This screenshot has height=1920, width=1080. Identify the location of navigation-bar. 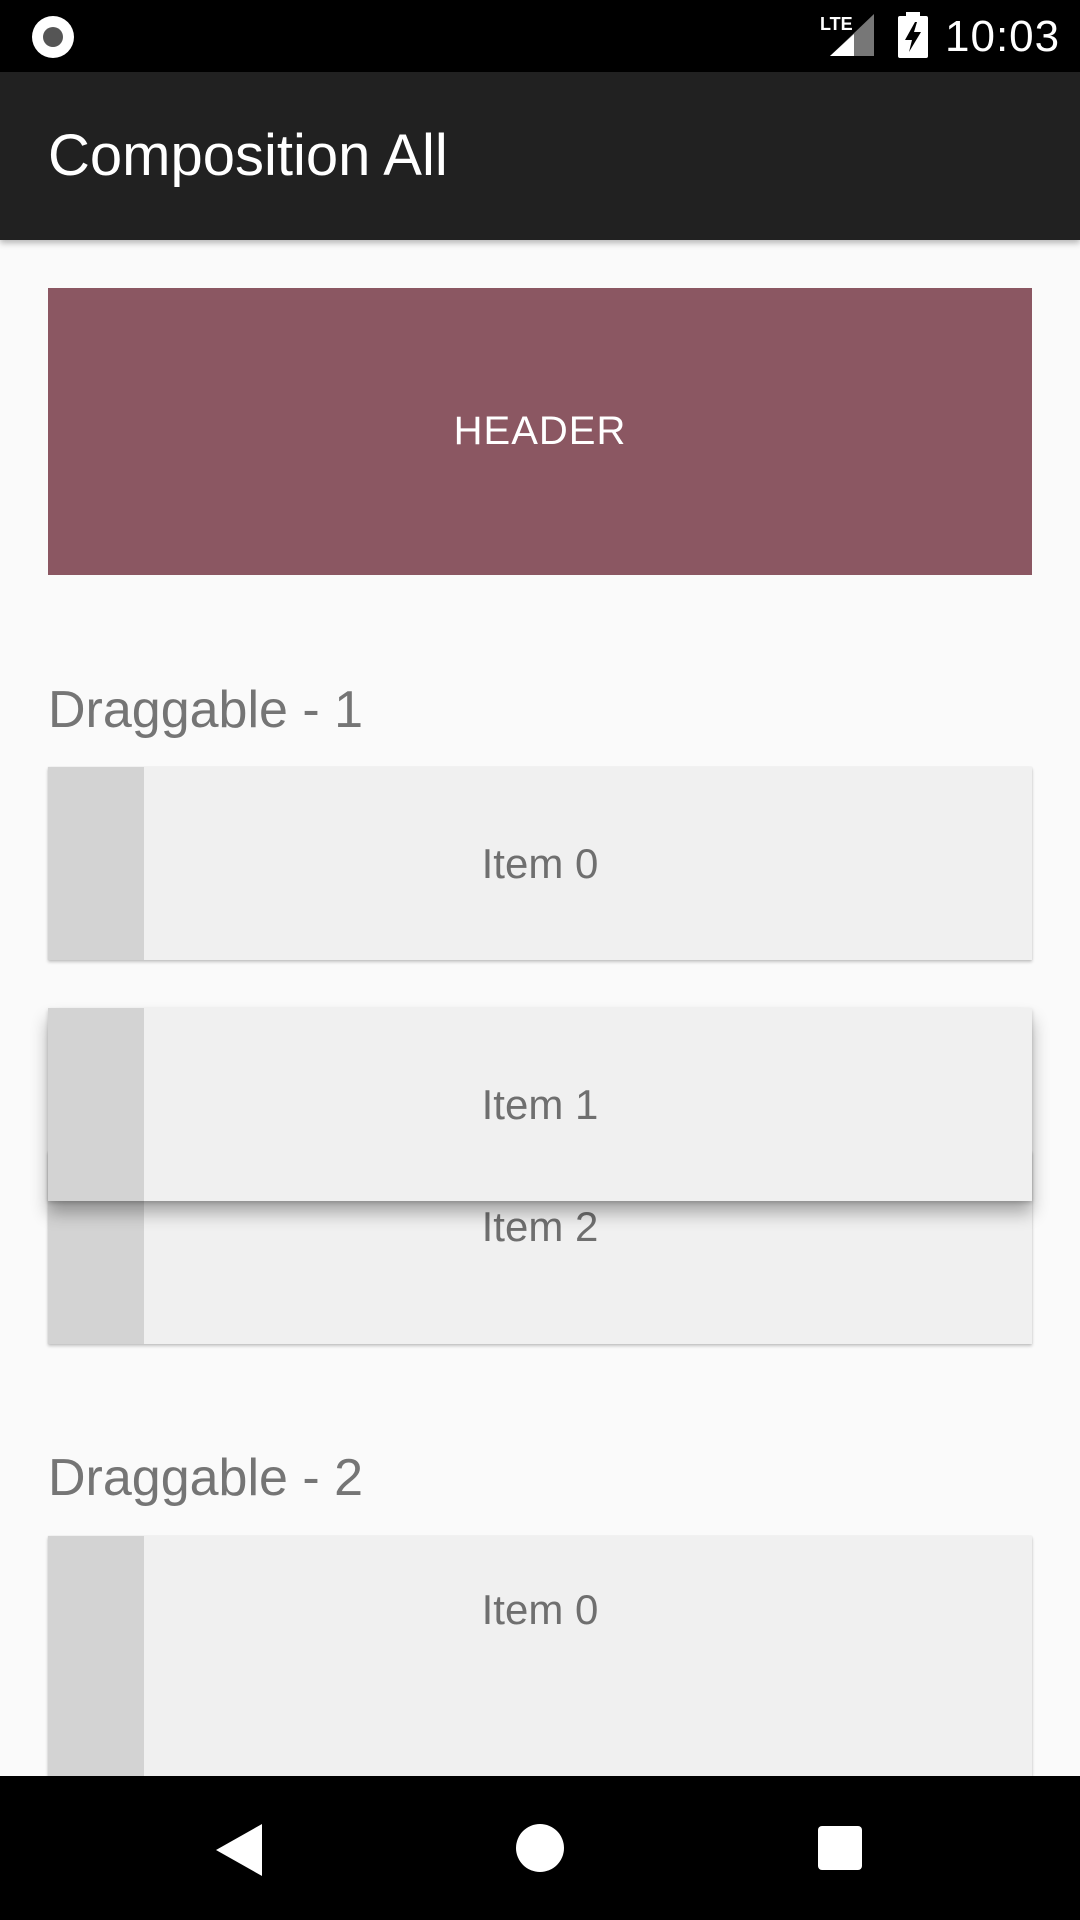
(540, 1848).